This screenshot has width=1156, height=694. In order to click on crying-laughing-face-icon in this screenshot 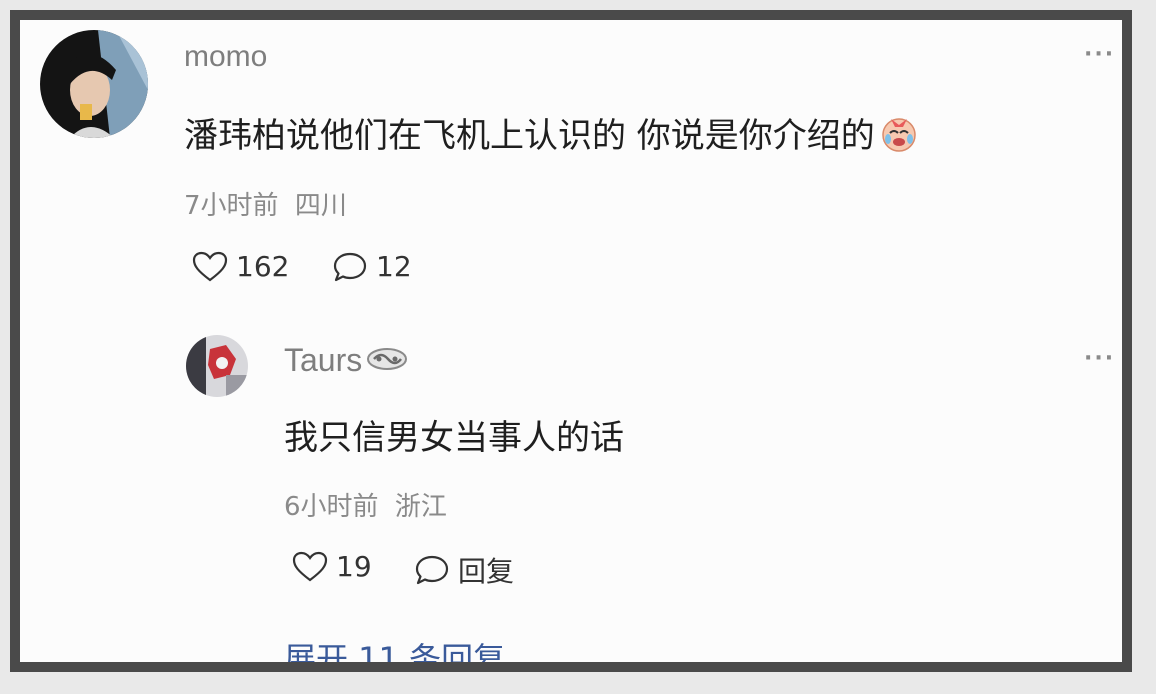, I will do `click(899, 133)`.